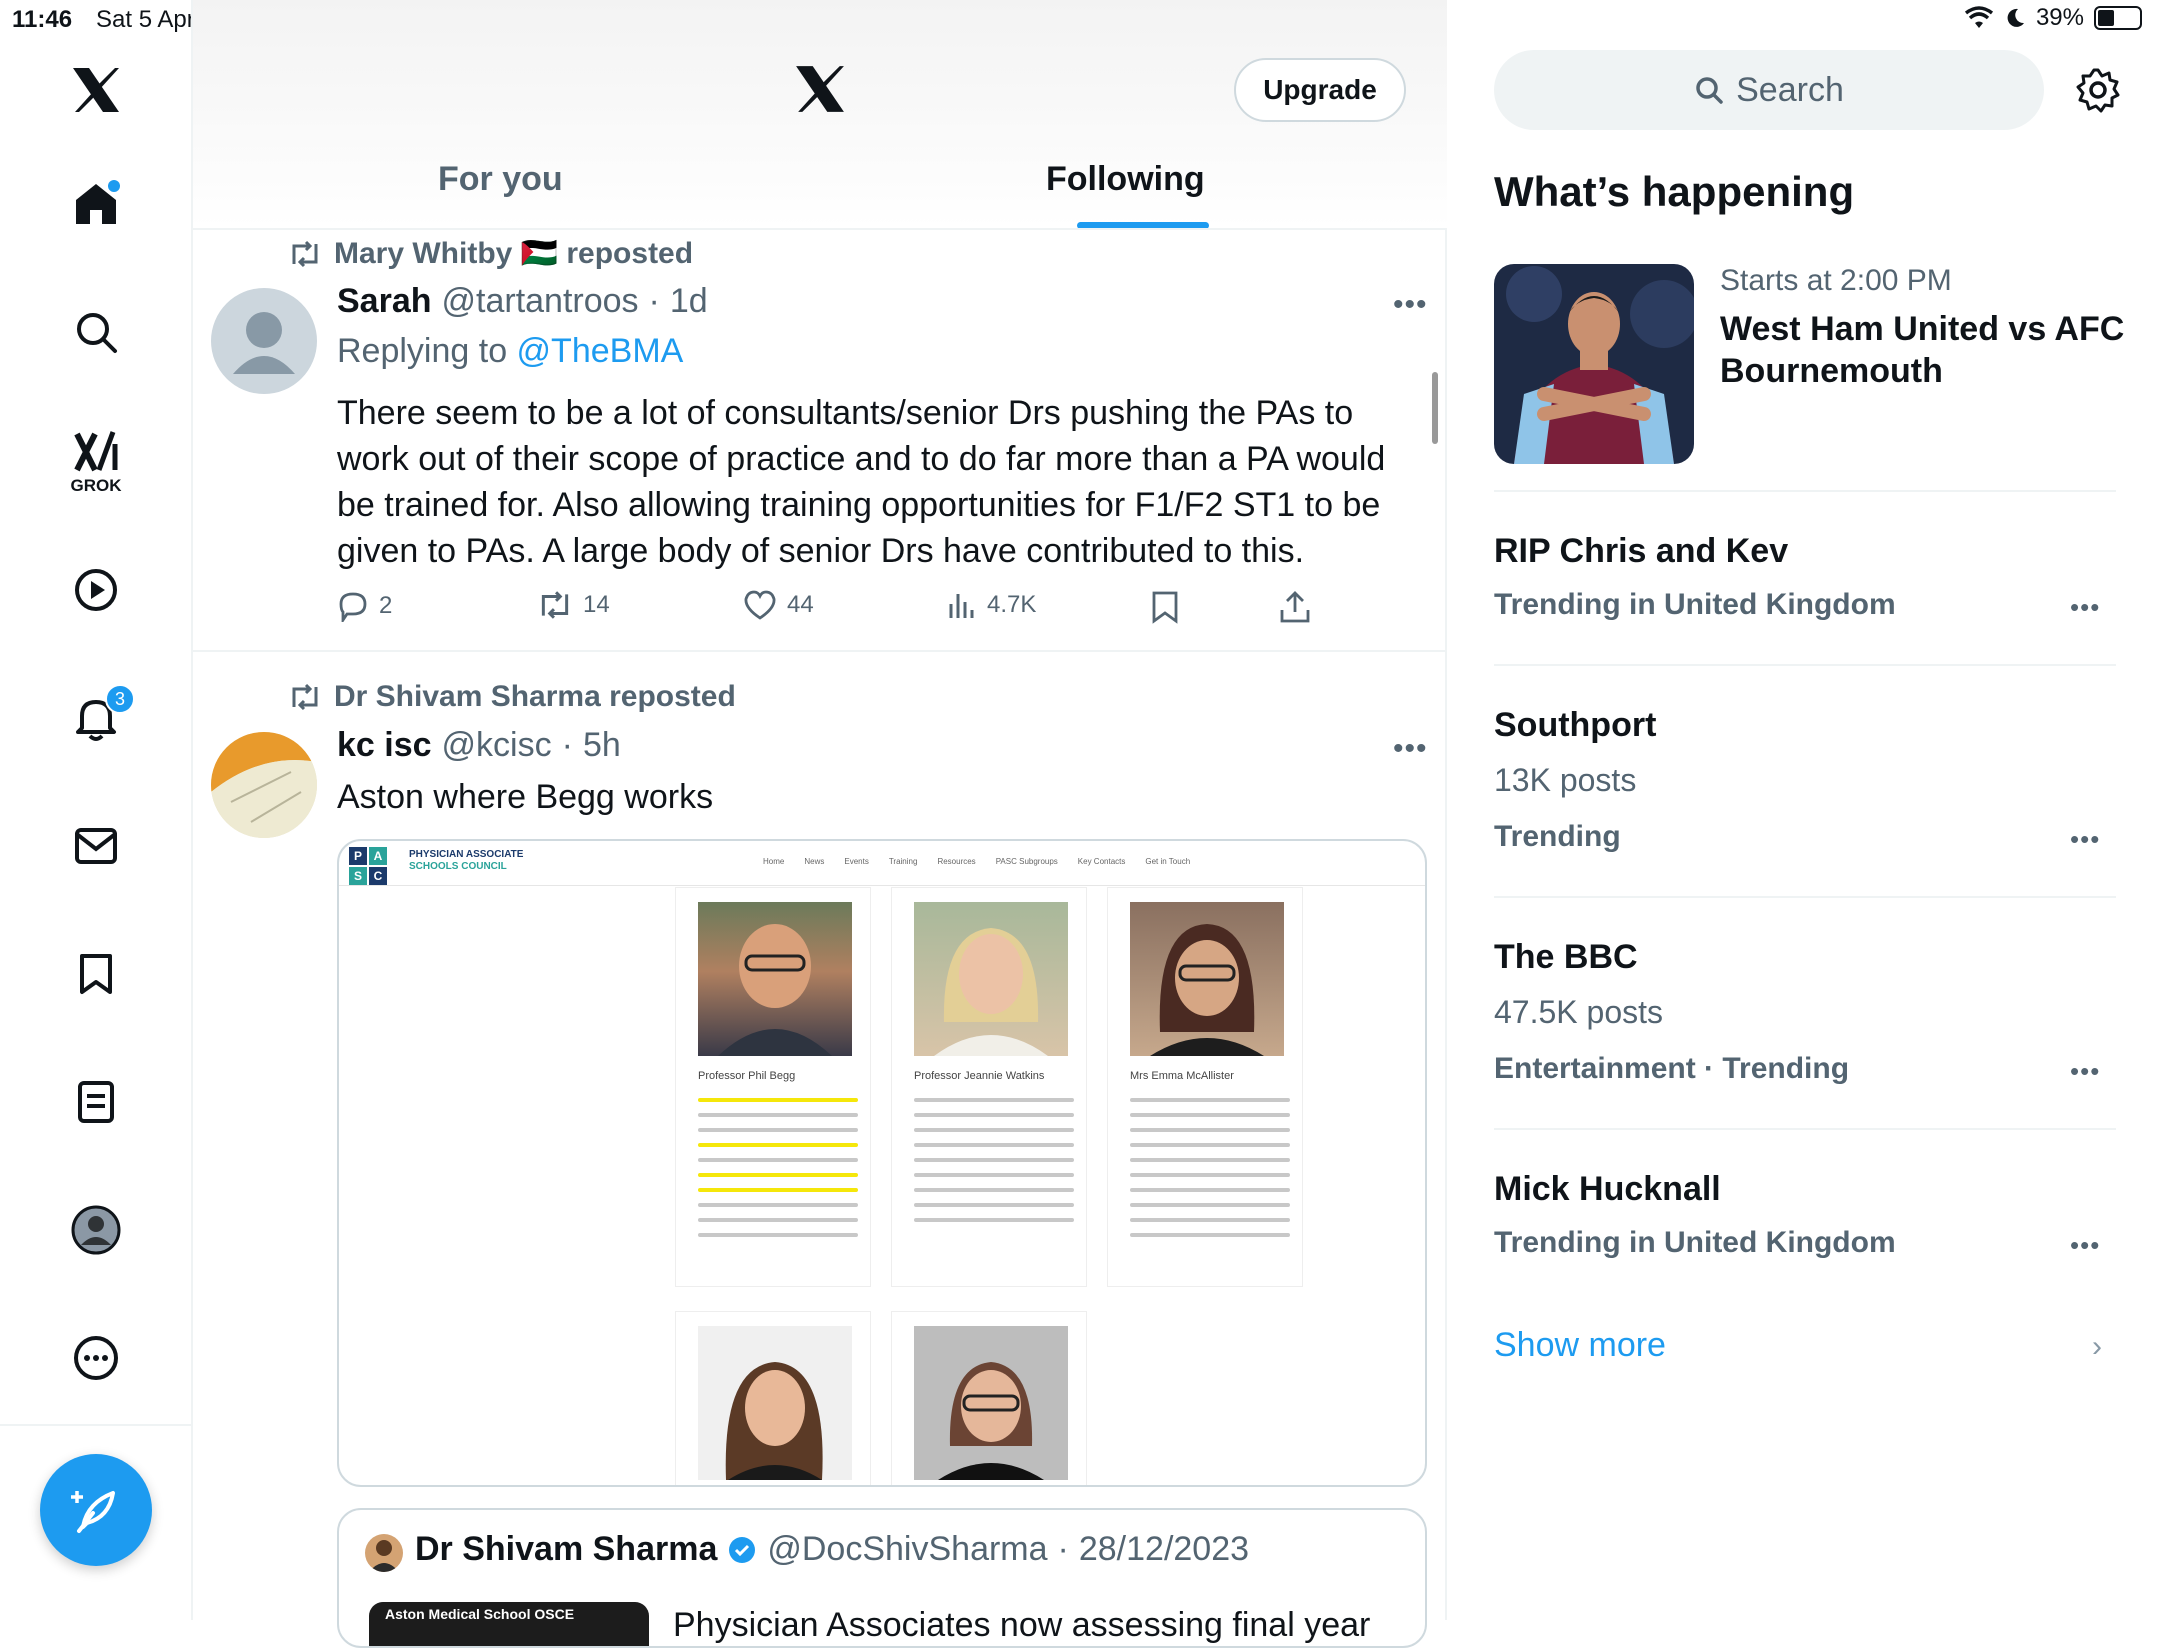  Describe the element at coordinates (760, 605) in the screenshot. I see `heart-icon` at that location.